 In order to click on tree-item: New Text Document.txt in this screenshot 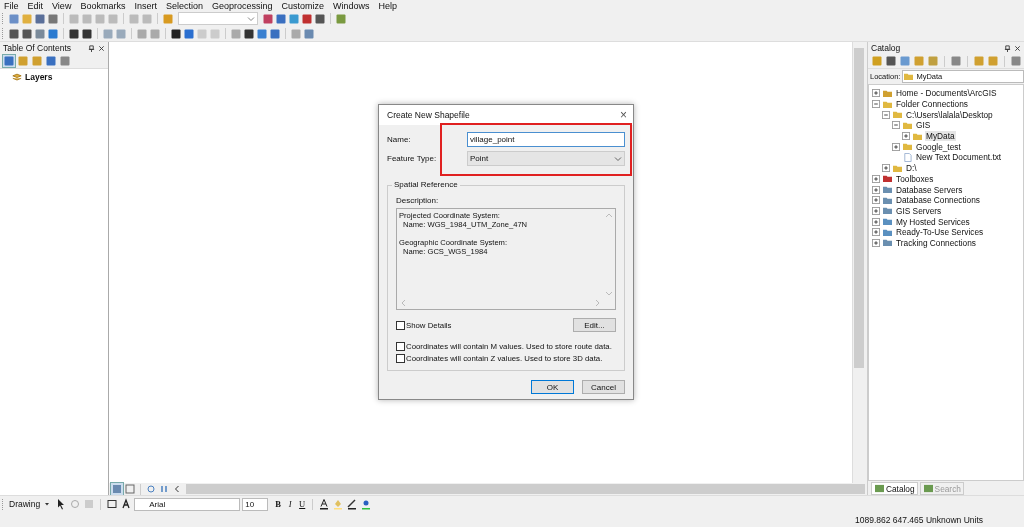, I will do `click(959, 157)`.